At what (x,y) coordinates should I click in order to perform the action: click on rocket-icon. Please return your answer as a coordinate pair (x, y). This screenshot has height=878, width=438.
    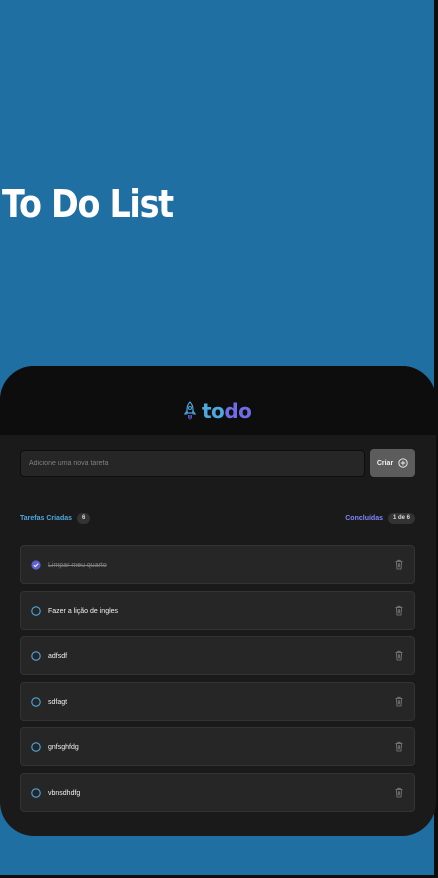
    Looking at the image, I should click on (190, 410).